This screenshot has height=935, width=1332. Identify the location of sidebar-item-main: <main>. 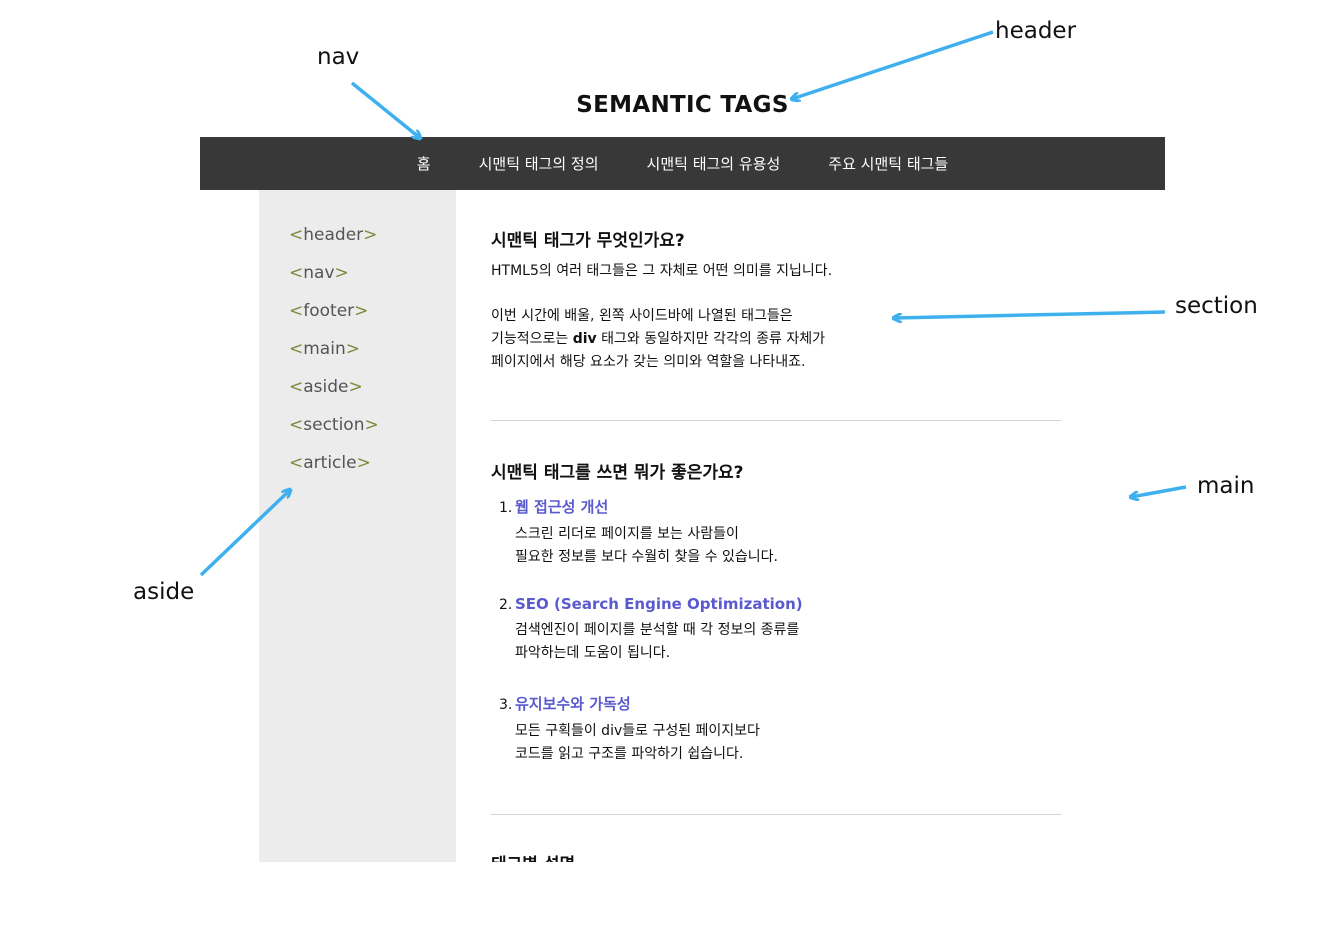
(324, 349).